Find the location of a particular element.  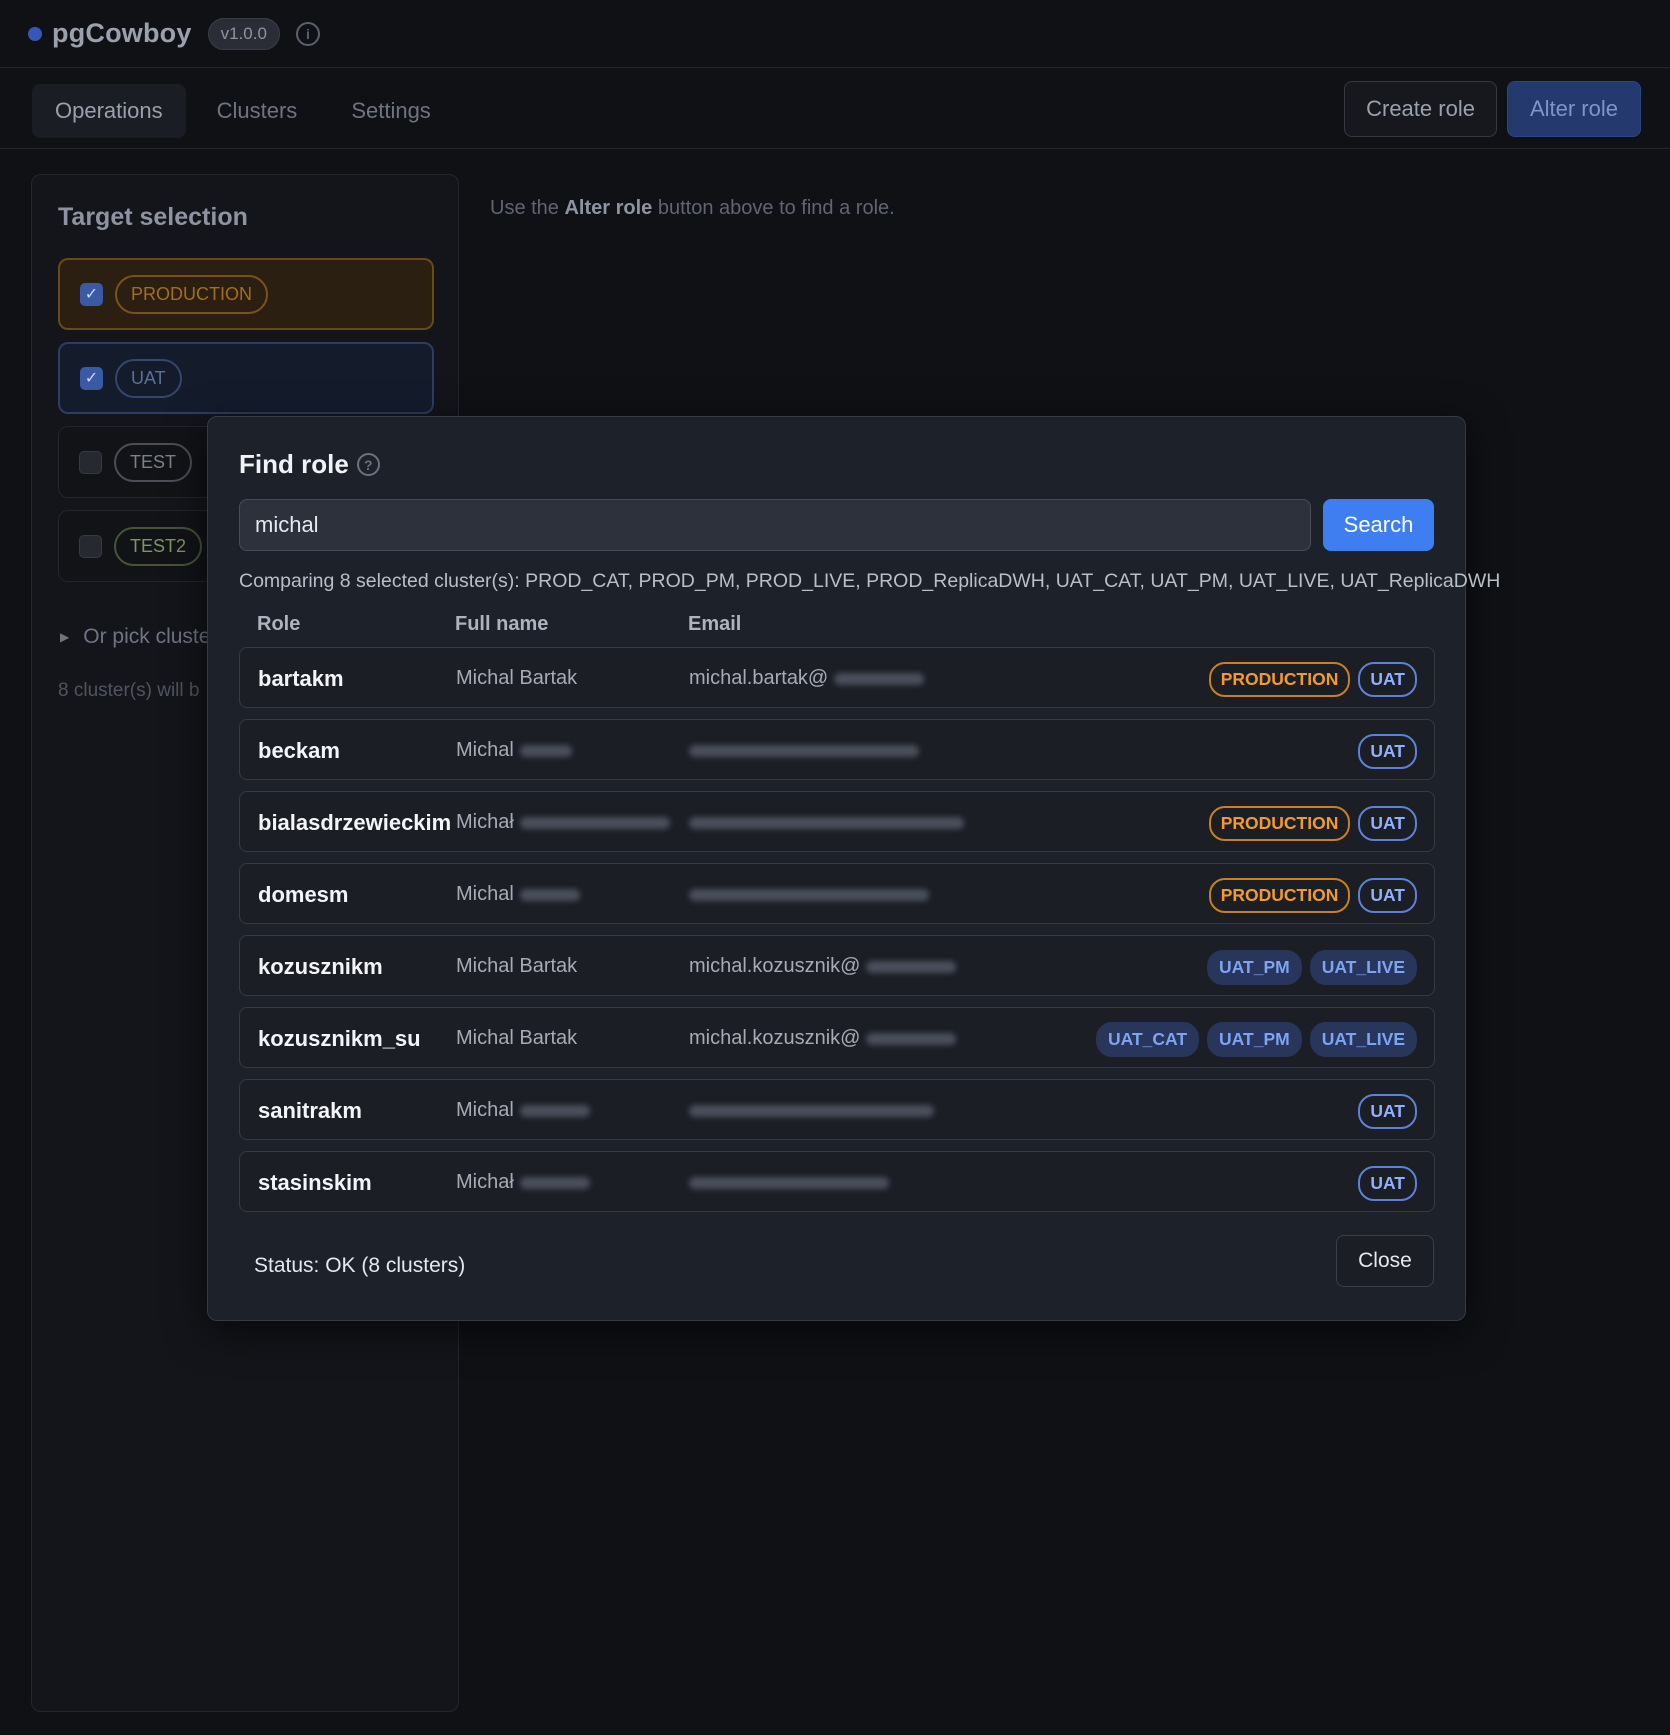

cluster-count-note: 8 cluster(s) will b is located at coordinates (129, 690).